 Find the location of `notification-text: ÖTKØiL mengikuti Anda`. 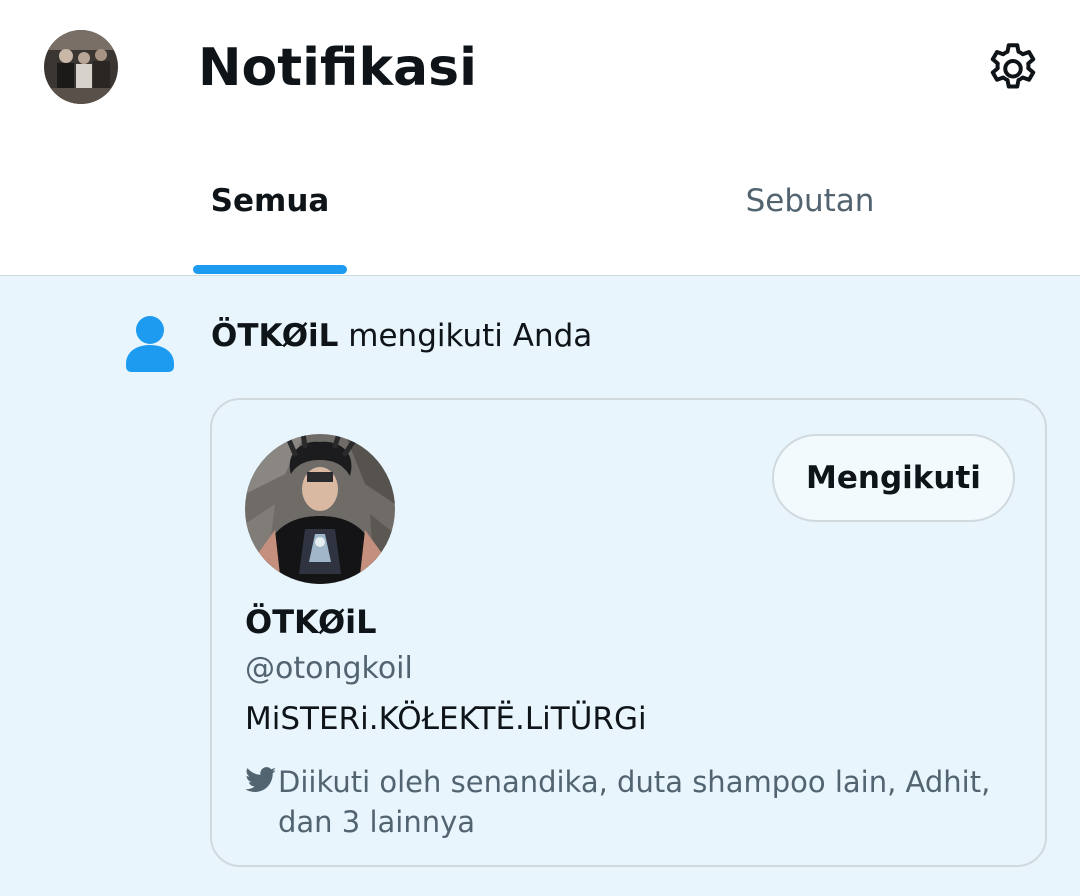

notification-text: ÖTKØiL mengikuti Anda is located at coordinates (401, 336).